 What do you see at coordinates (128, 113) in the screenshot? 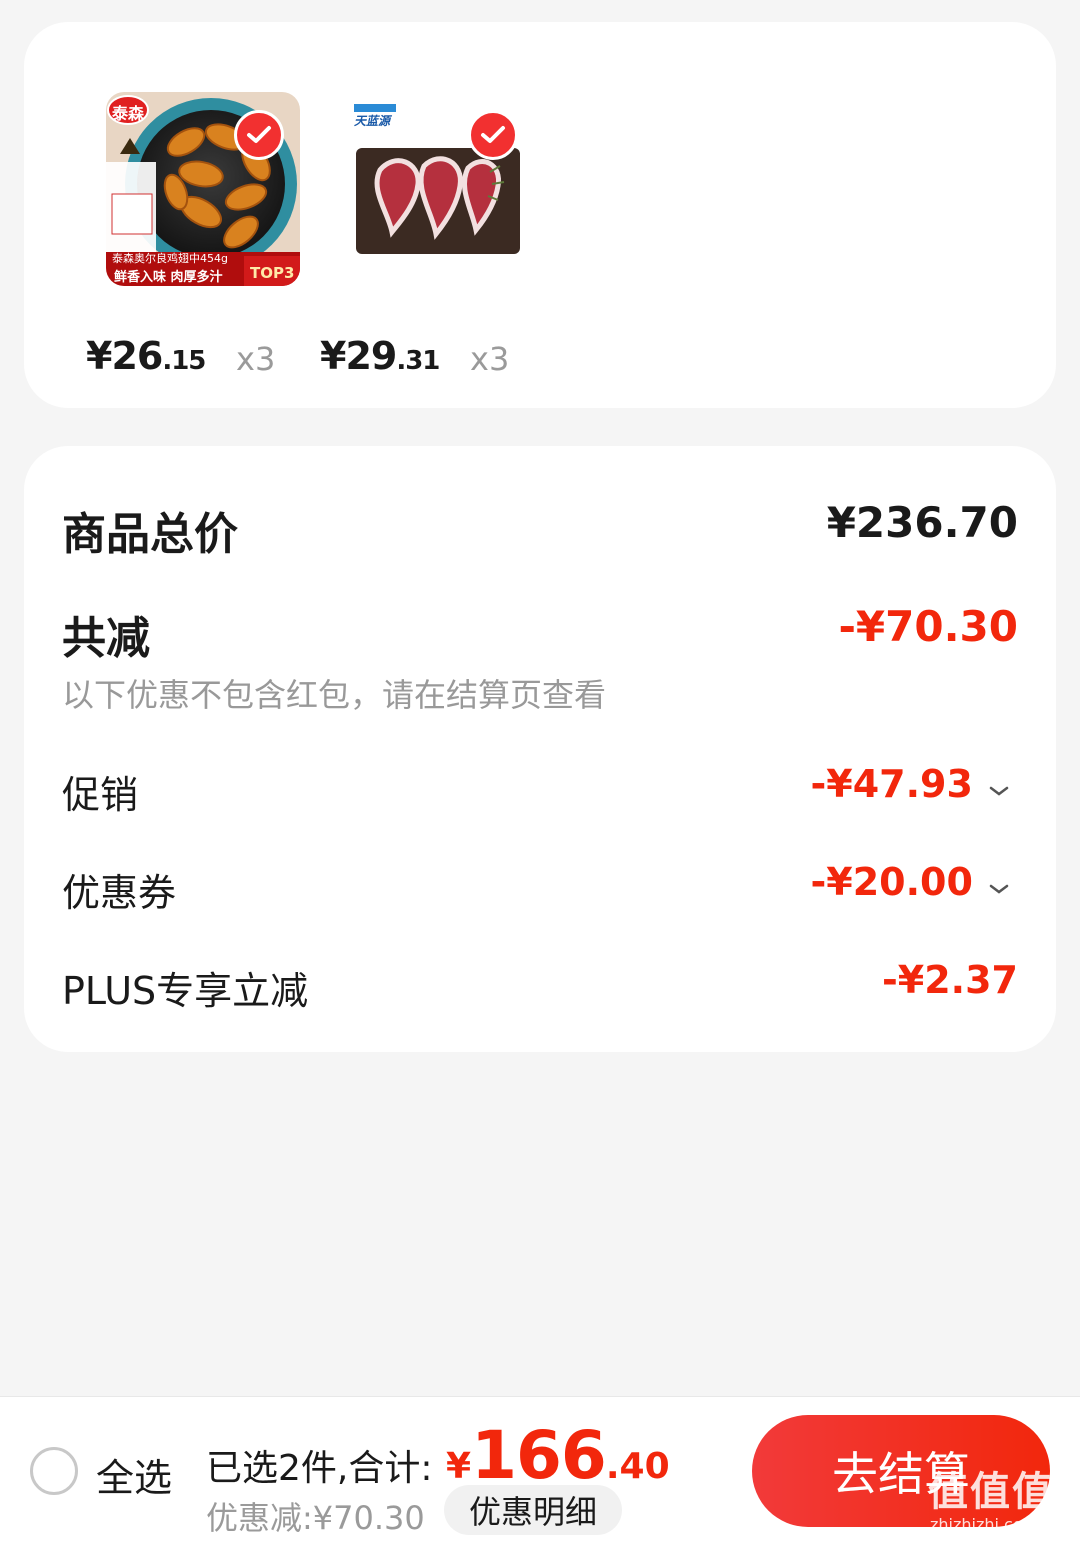
I see `brand-logo-taisen: 泰森` at bounding box center [128, 113].